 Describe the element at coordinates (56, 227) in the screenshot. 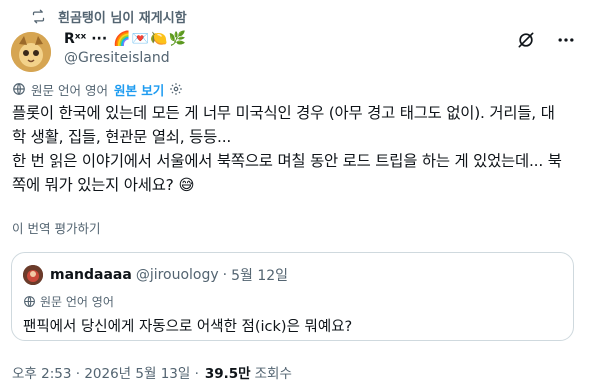

I see `rate-translation-link: 이 번역 평가하기` at that location.